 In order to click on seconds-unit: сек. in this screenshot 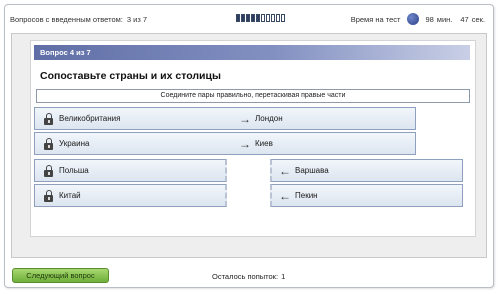, I will do `click(478, 19)`.